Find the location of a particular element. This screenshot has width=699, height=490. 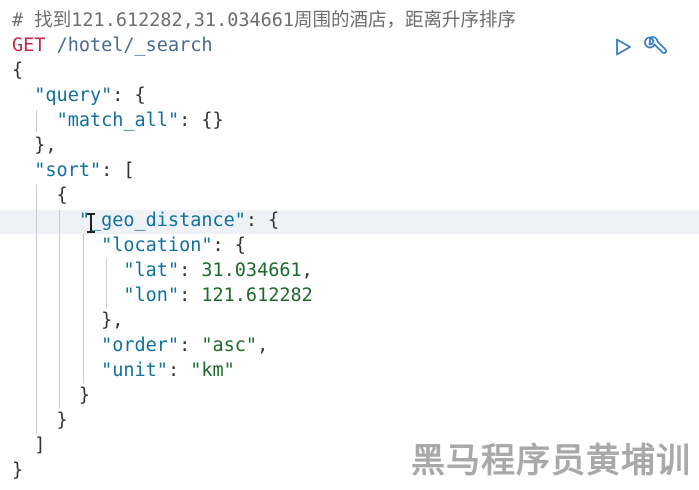

json-key: "_geo_distance" is located at coordinates (162, 220).